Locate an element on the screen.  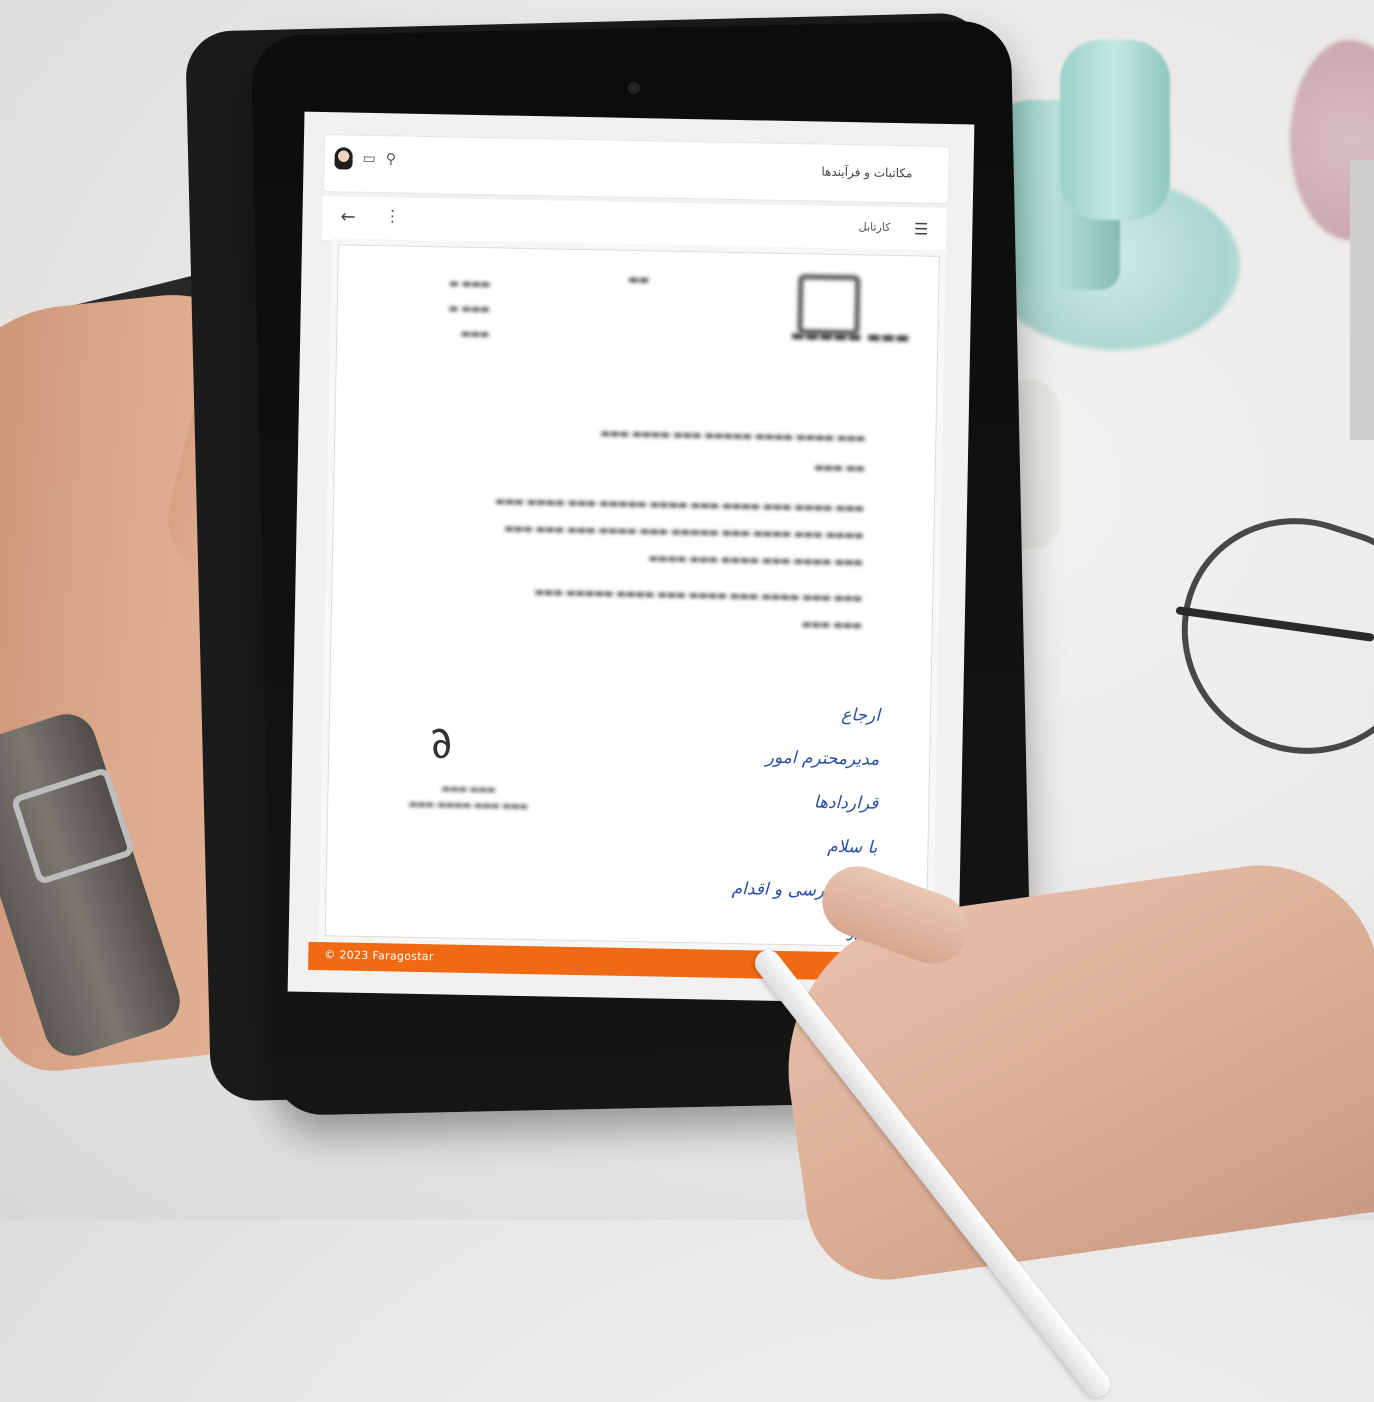
kebab-icon: ⋮ is located at coordinates (392, 215).